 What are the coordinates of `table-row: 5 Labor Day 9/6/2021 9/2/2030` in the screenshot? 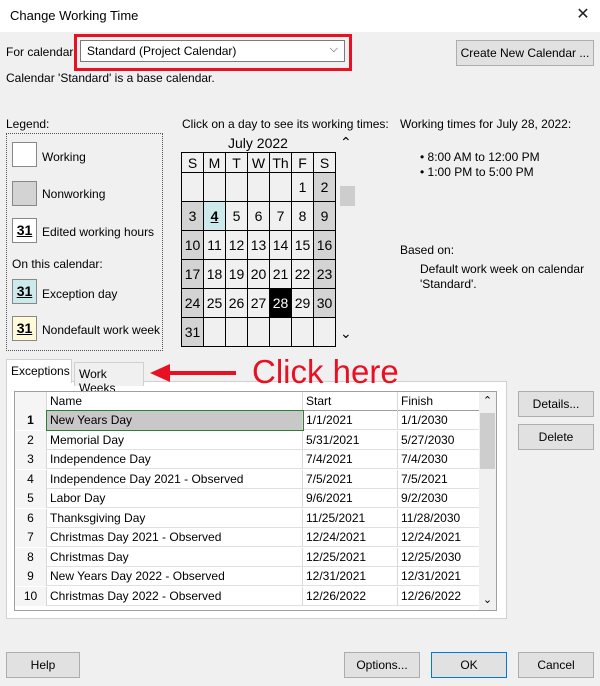 It's located at (248, 498).